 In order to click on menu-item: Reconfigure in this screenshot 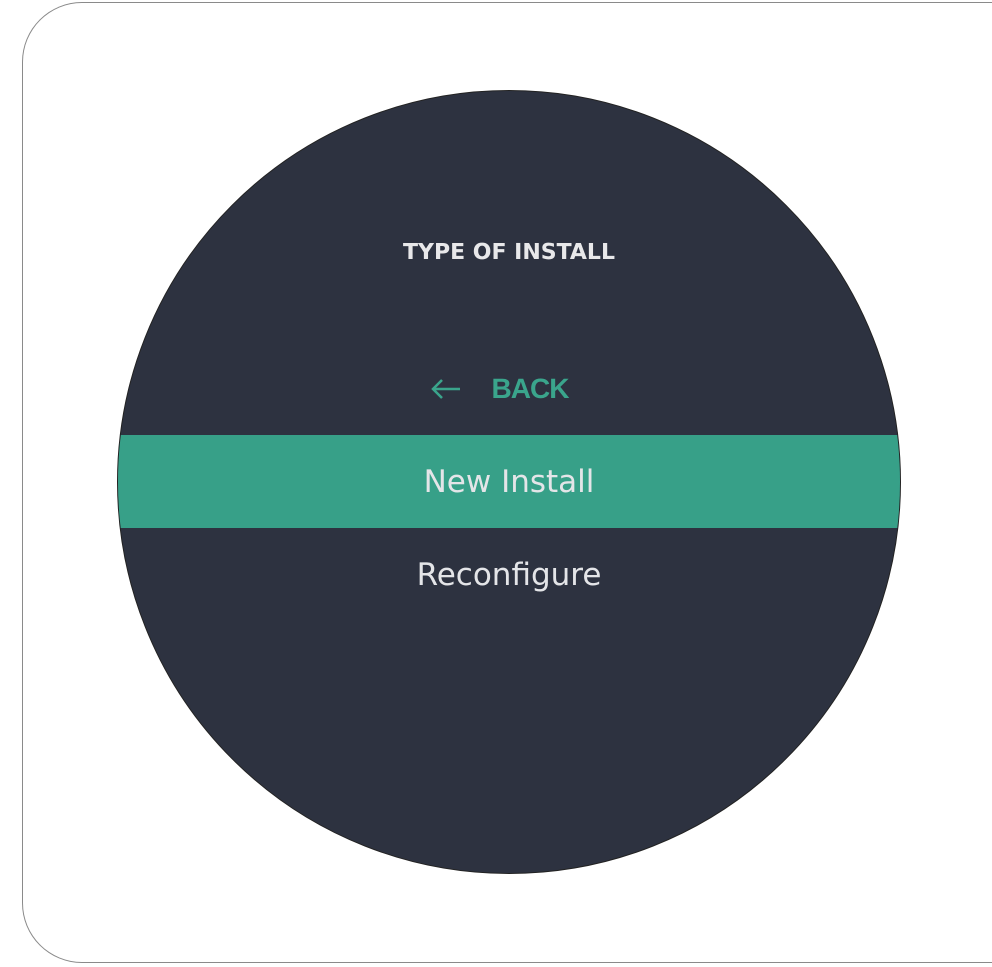, I will do `click(509, 574)`.